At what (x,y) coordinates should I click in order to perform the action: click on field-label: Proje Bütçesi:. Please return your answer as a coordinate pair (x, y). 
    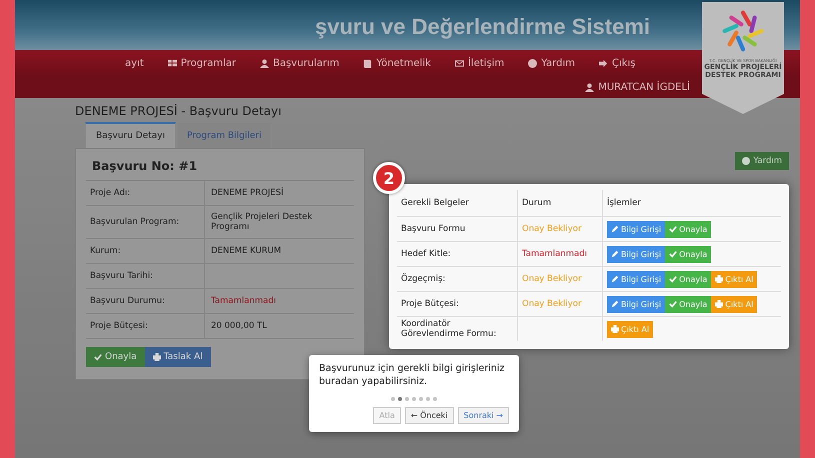
    Looking at the image, I should click on (145, 326).